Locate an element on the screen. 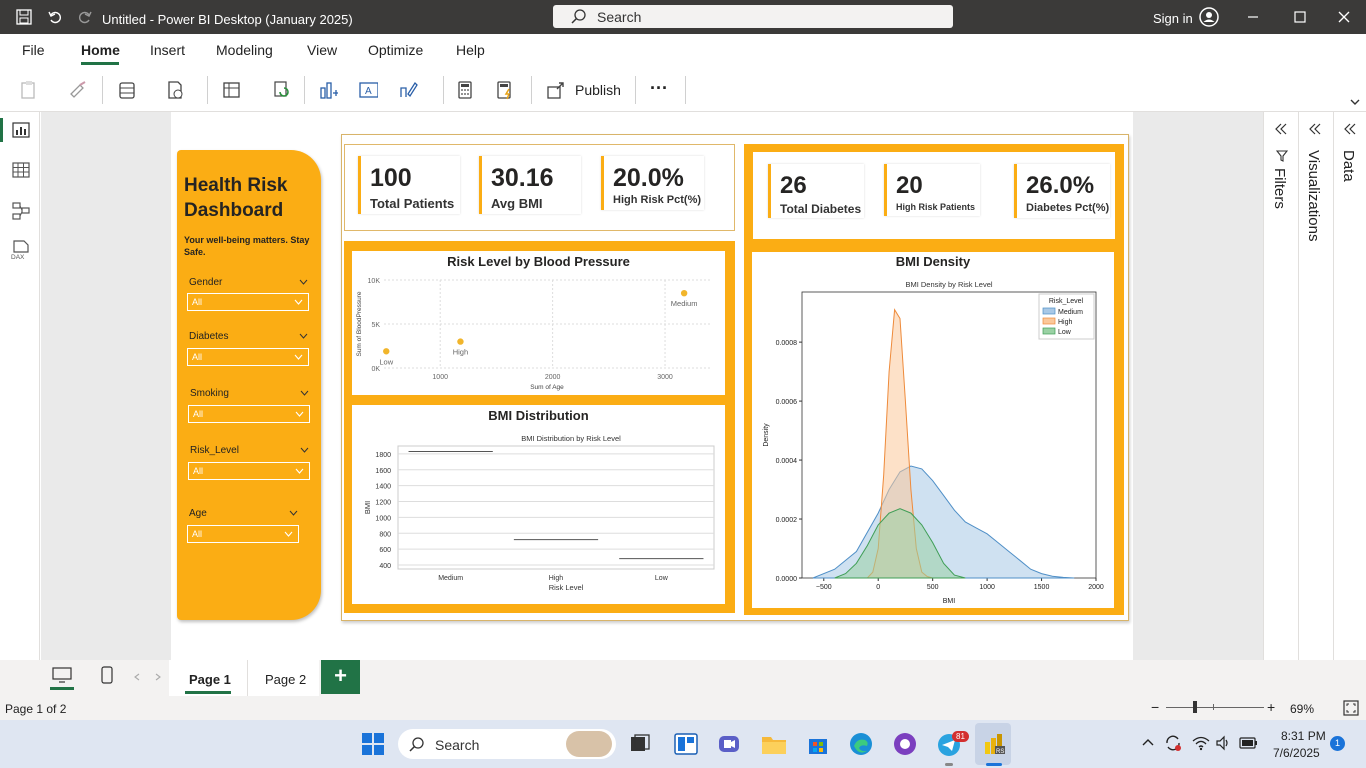 The height and width of the screenshot is (768, 1366). text-box-icon: A is located at coordinates (368, 90).